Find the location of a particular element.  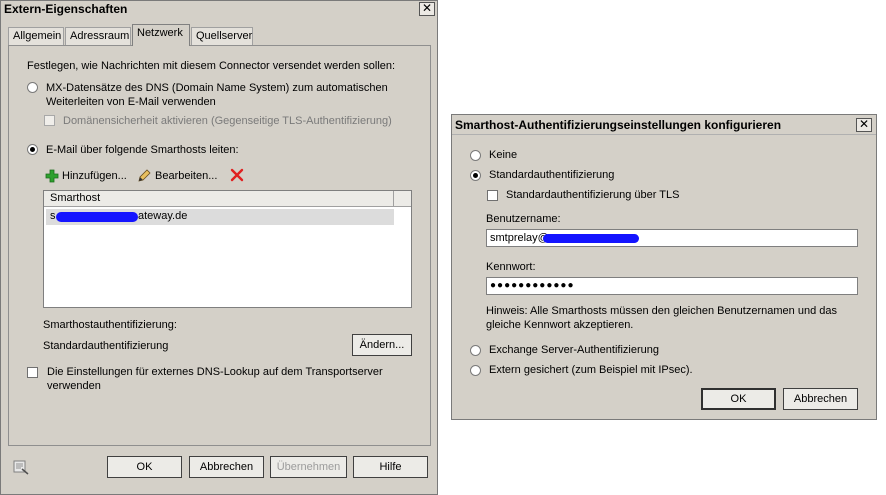

tab-quellserver: Quellserver is located at coordinates (222, 36).